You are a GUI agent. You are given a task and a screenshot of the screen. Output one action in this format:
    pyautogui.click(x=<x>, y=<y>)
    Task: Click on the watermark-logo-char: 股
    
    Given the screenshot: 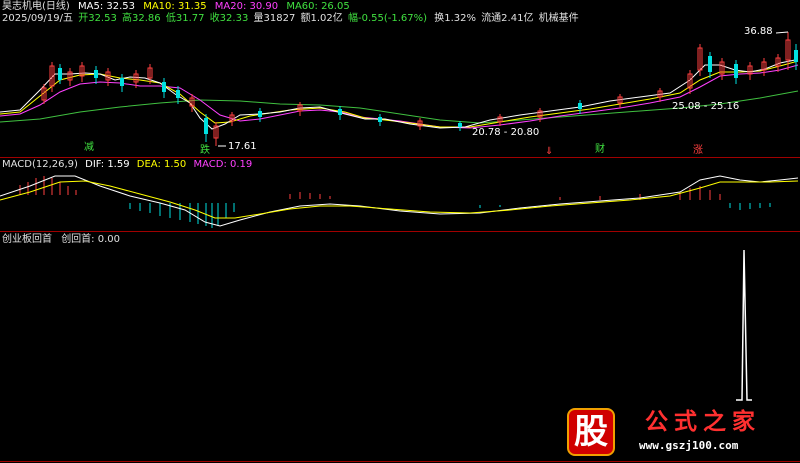 What is the action you would take?
    pyautogui.click(x=591, y=432)
    